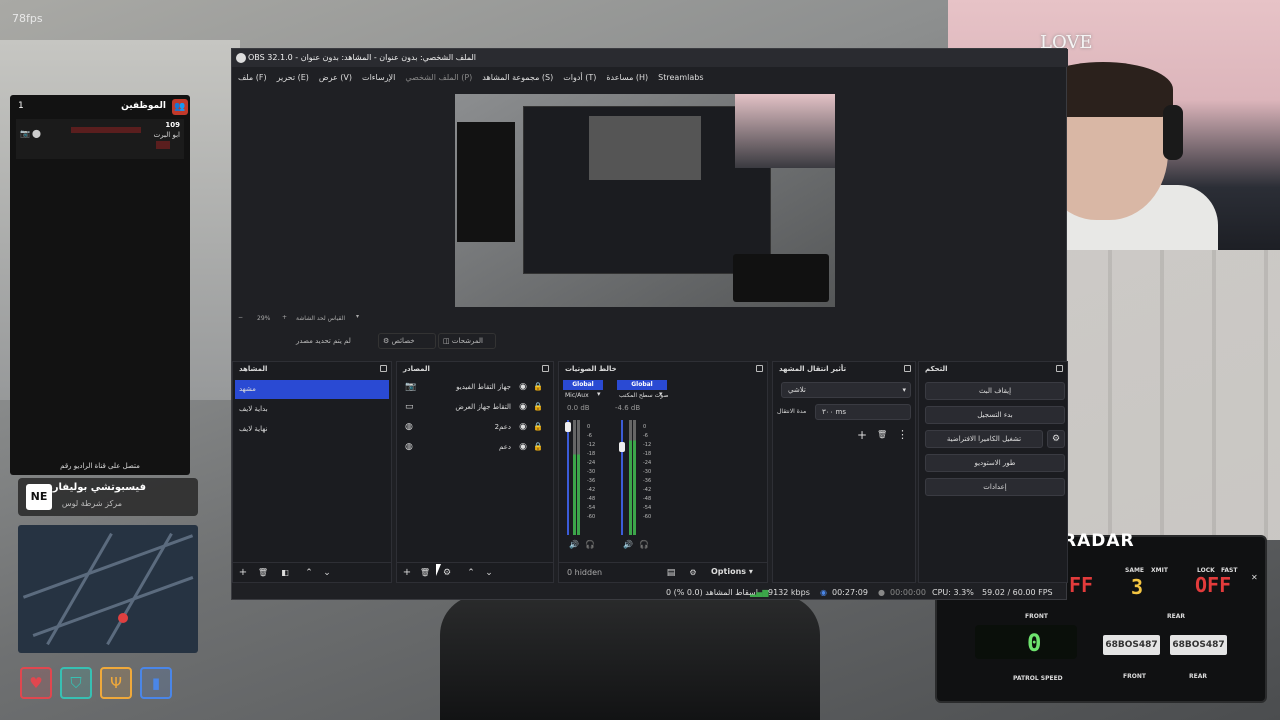 This screenshot has height=720, width=1280. Describe the element at coordinates (953, 592) in the screenshot. I see `cpu-usage: CPU: 3.3%` at that location.